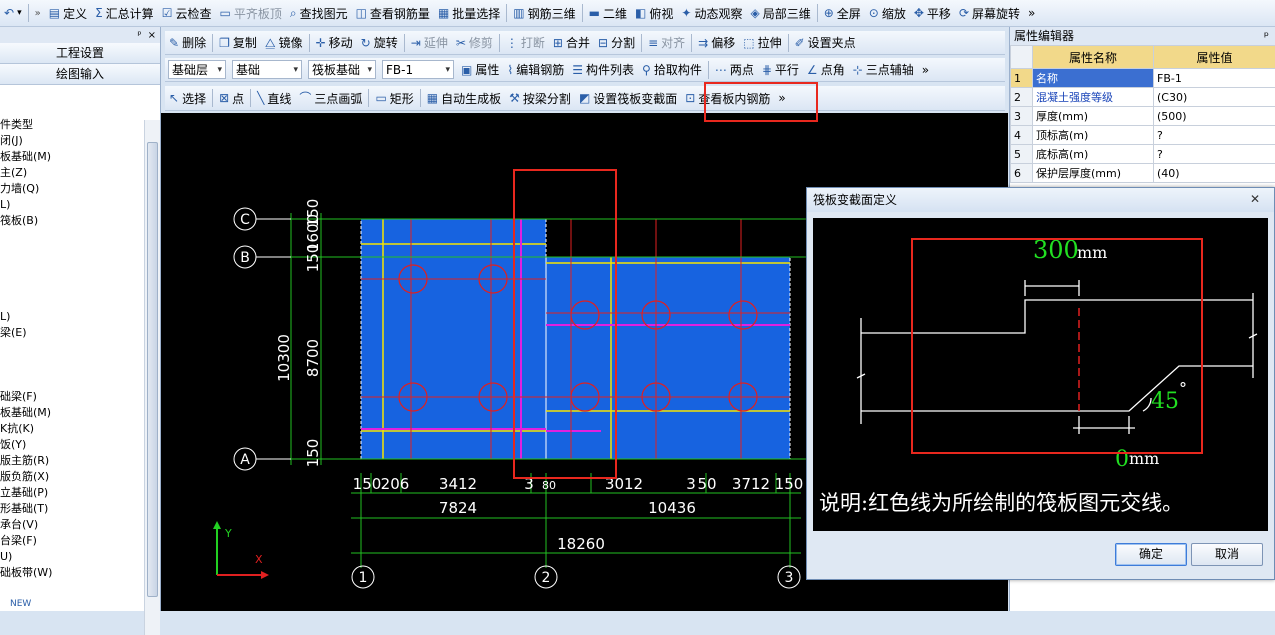 The image size is (1275, 635). Describe the element at coordinates (13, 13) in the screenshot. I see `undo-button: ↶▾` at that location.